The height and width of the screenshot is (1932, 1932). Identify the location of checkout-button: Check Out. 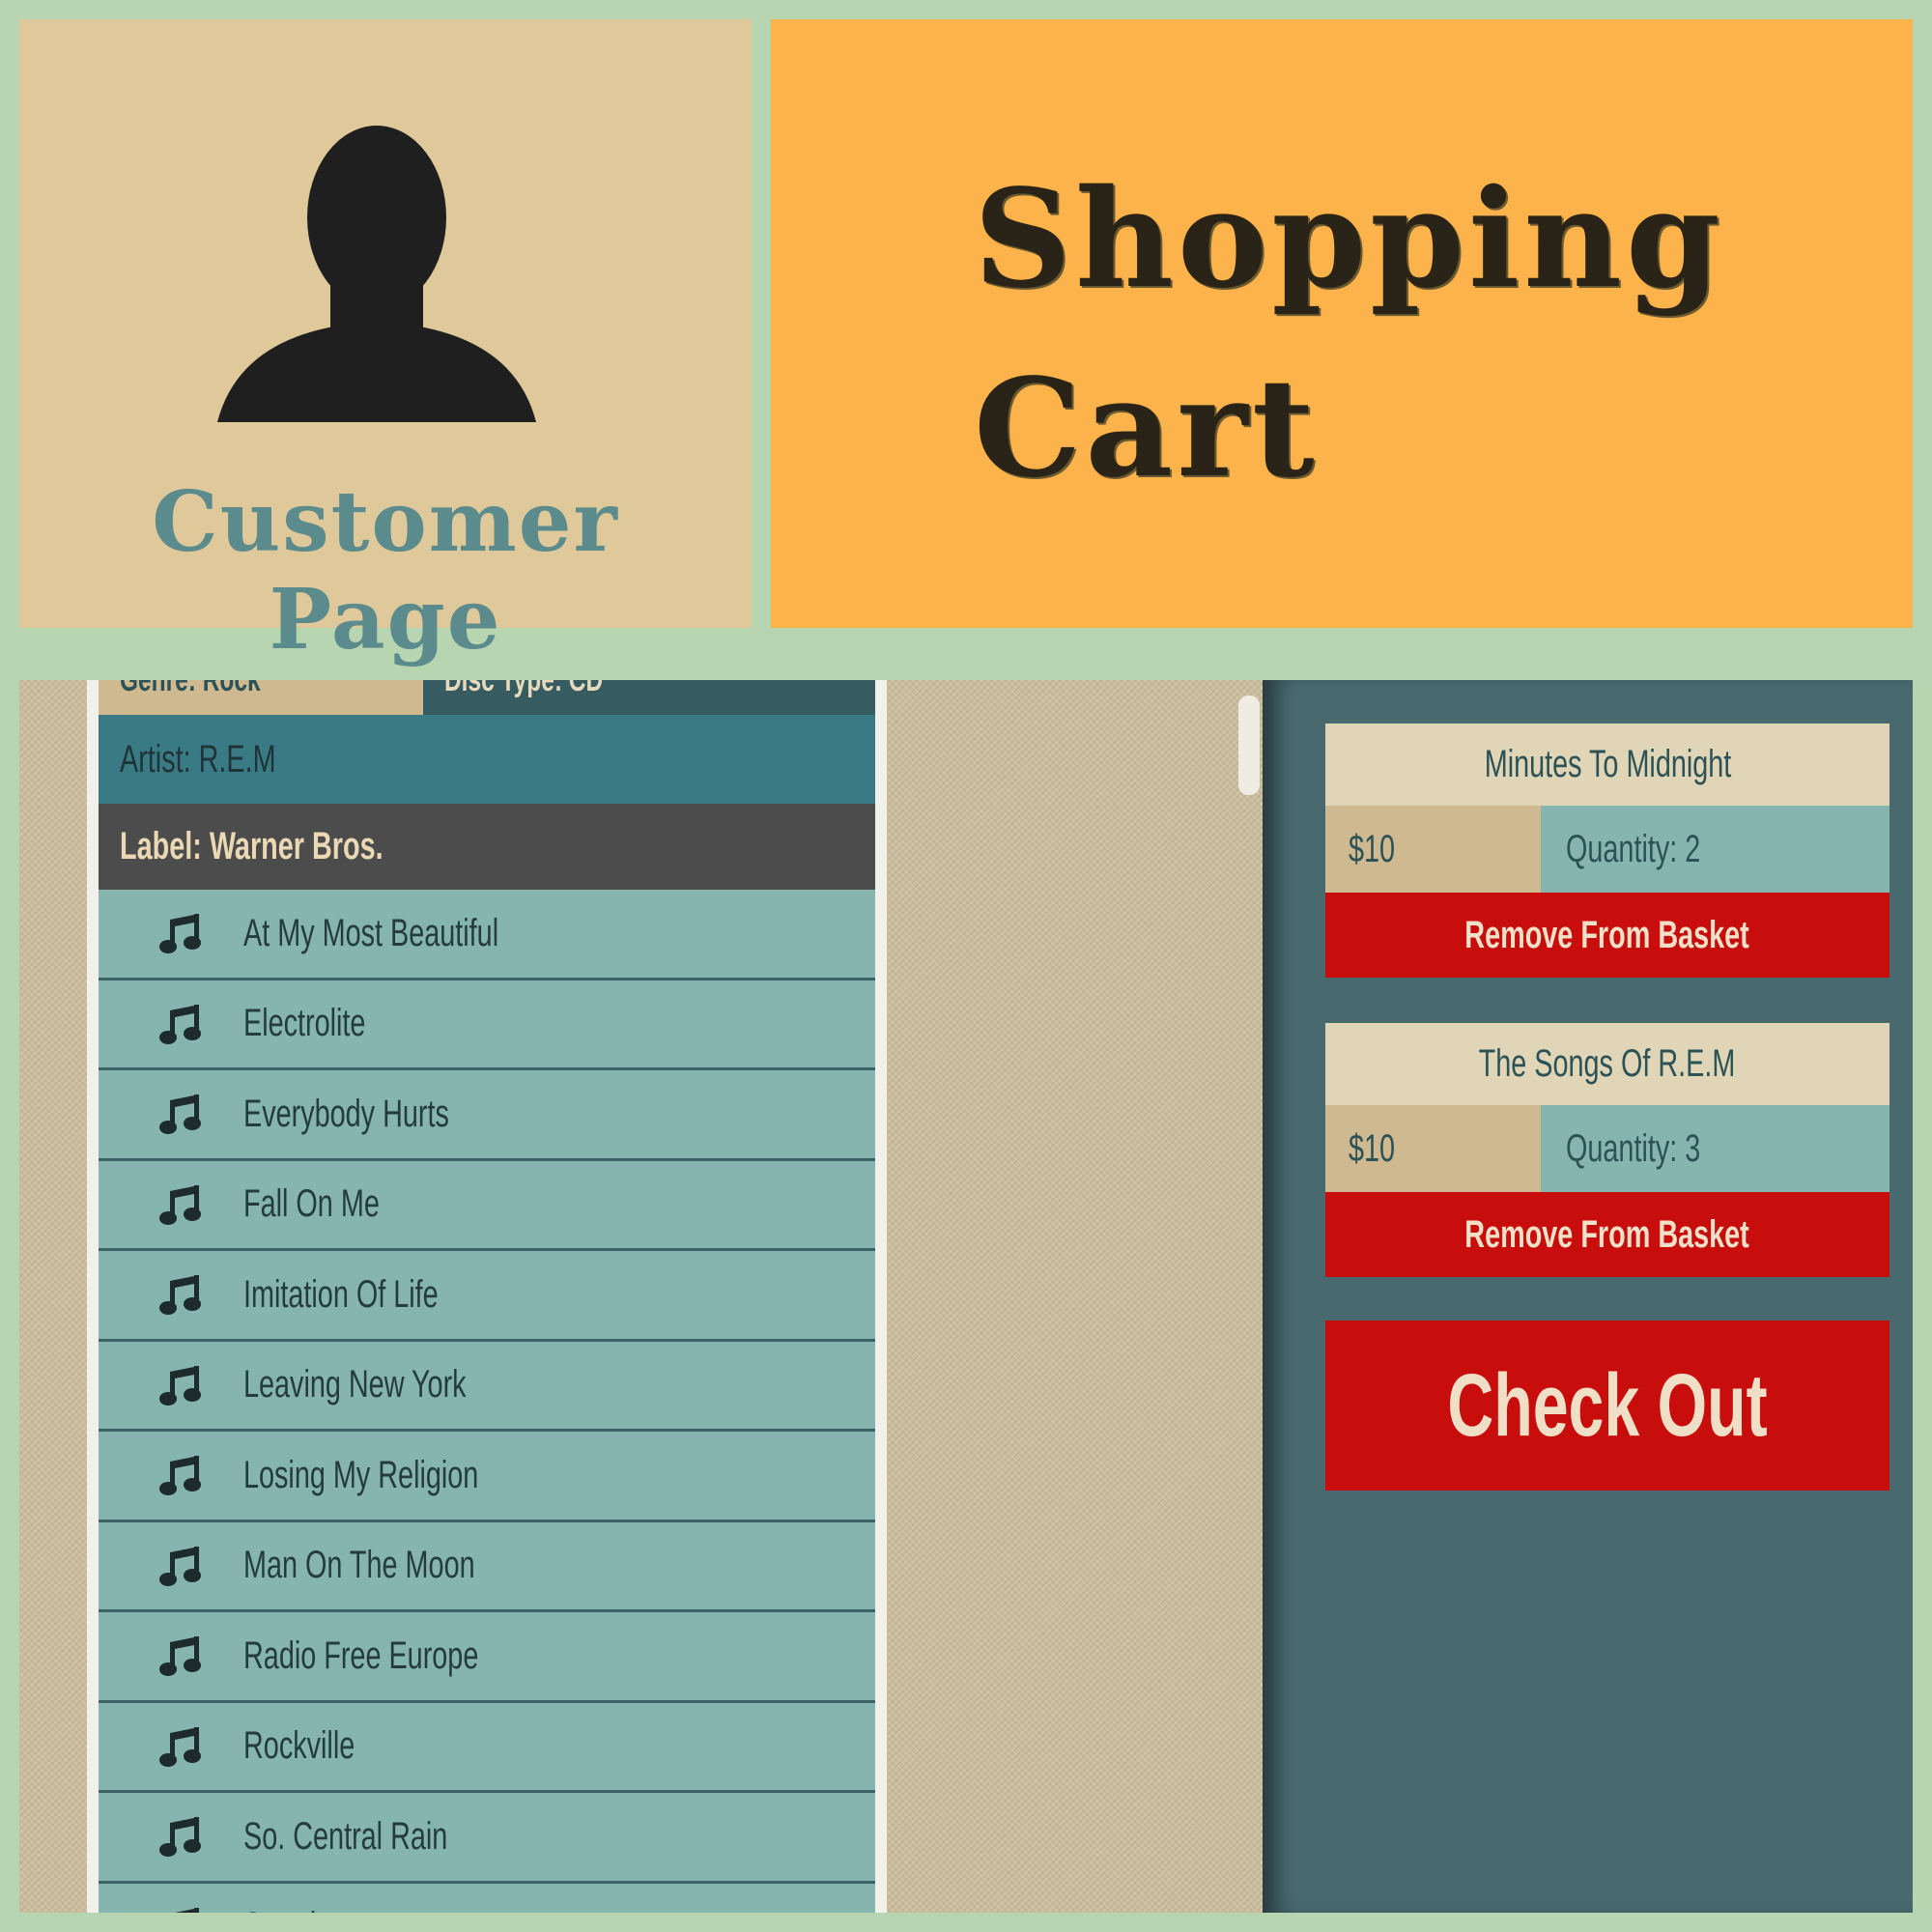
(1607, 1406).